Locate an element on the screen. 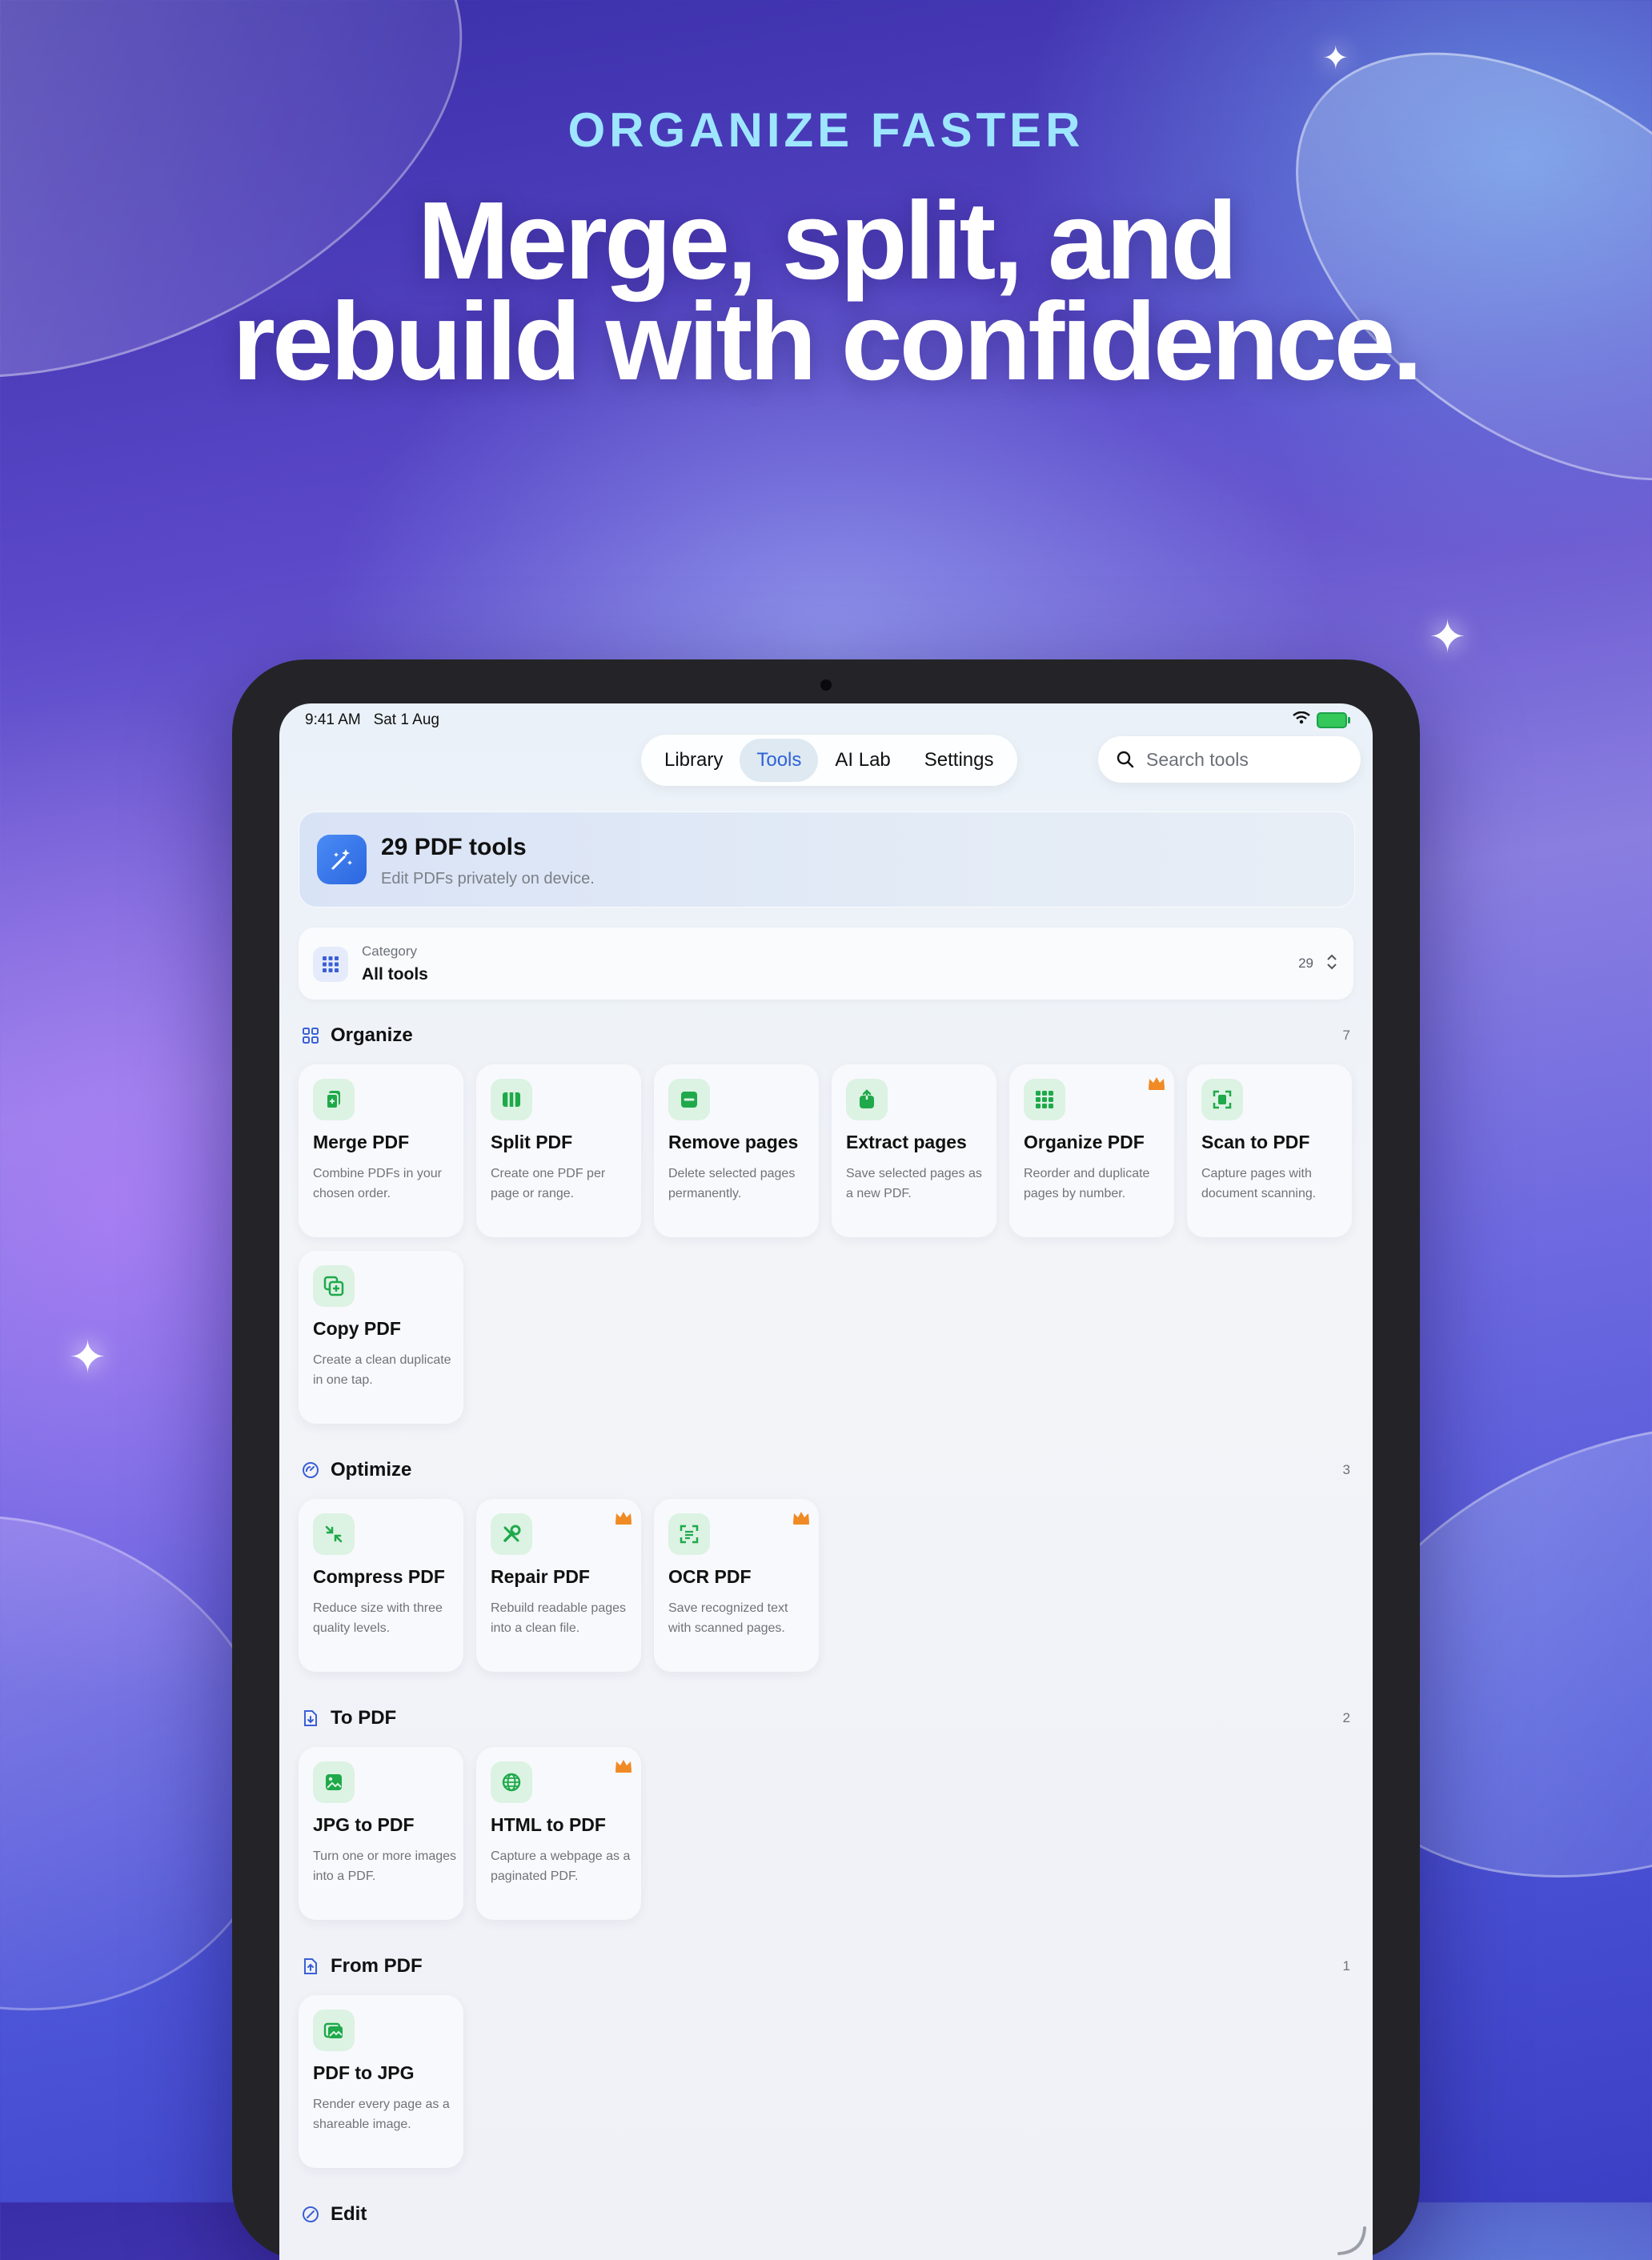  tab-ai-lab: AI Lab is located at coordinates (862, 760).